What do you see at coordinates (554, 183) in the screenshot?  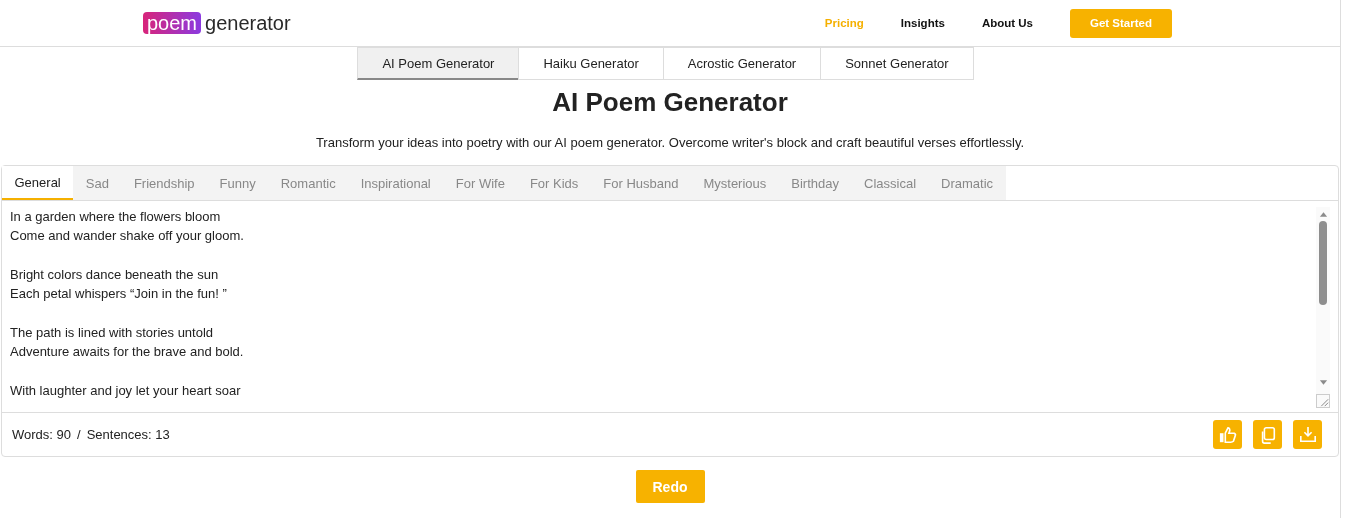 I see `category-tab: For Kids` at bounding box center [554, 183].